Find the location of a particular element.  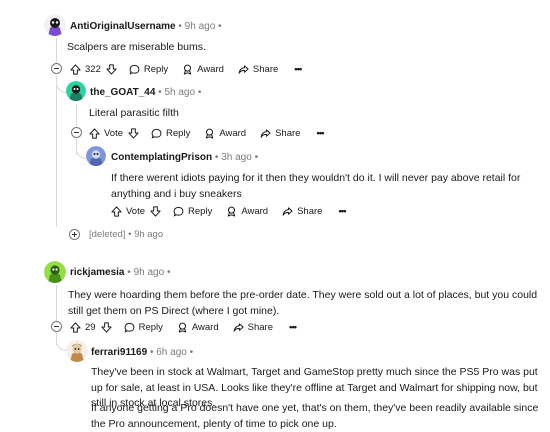

comment-author: the_GOAT_44 • 5h ago • is located at coordinates (145, 92).